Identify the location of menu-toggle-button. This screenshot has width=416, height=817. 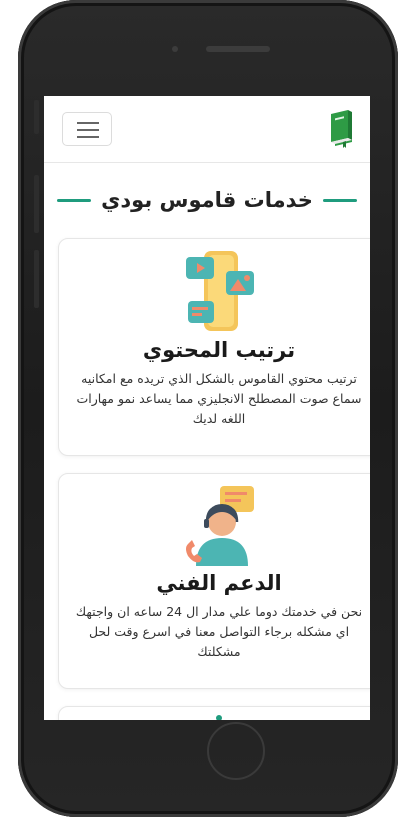
(87, 129).